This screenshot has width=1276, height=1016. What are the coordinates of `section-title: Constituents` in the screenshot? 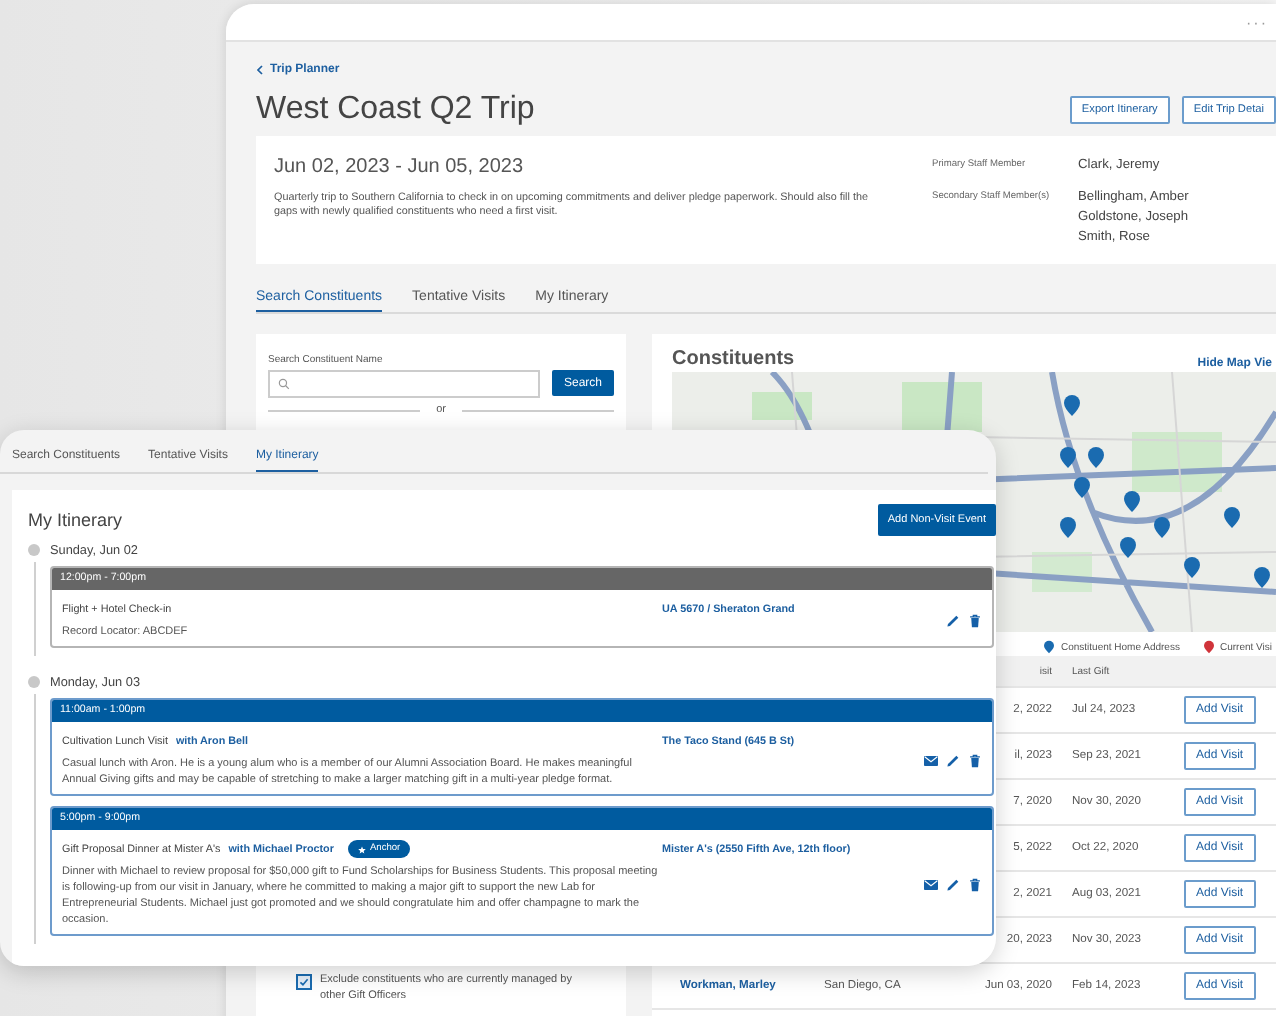 It's located at (733, 359).